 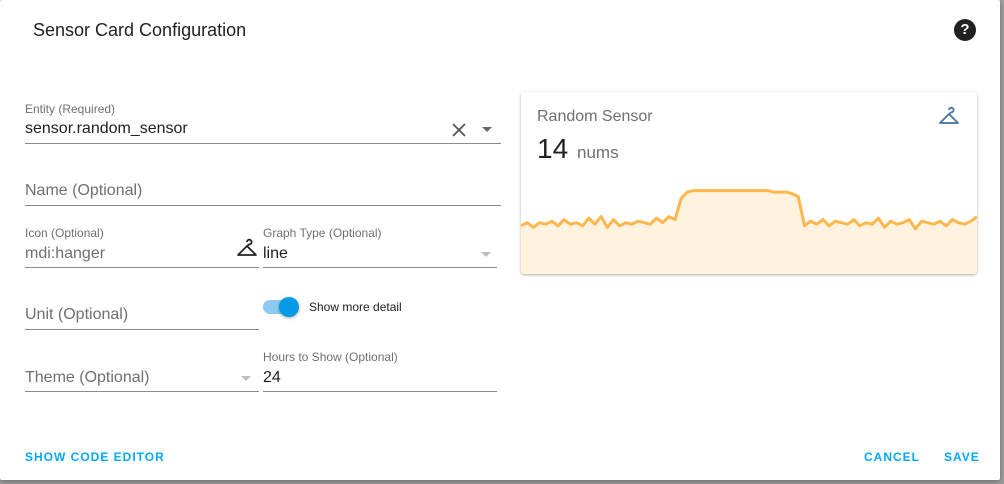 I want to click on sensor-value: 14, so click(x=553, y=148).